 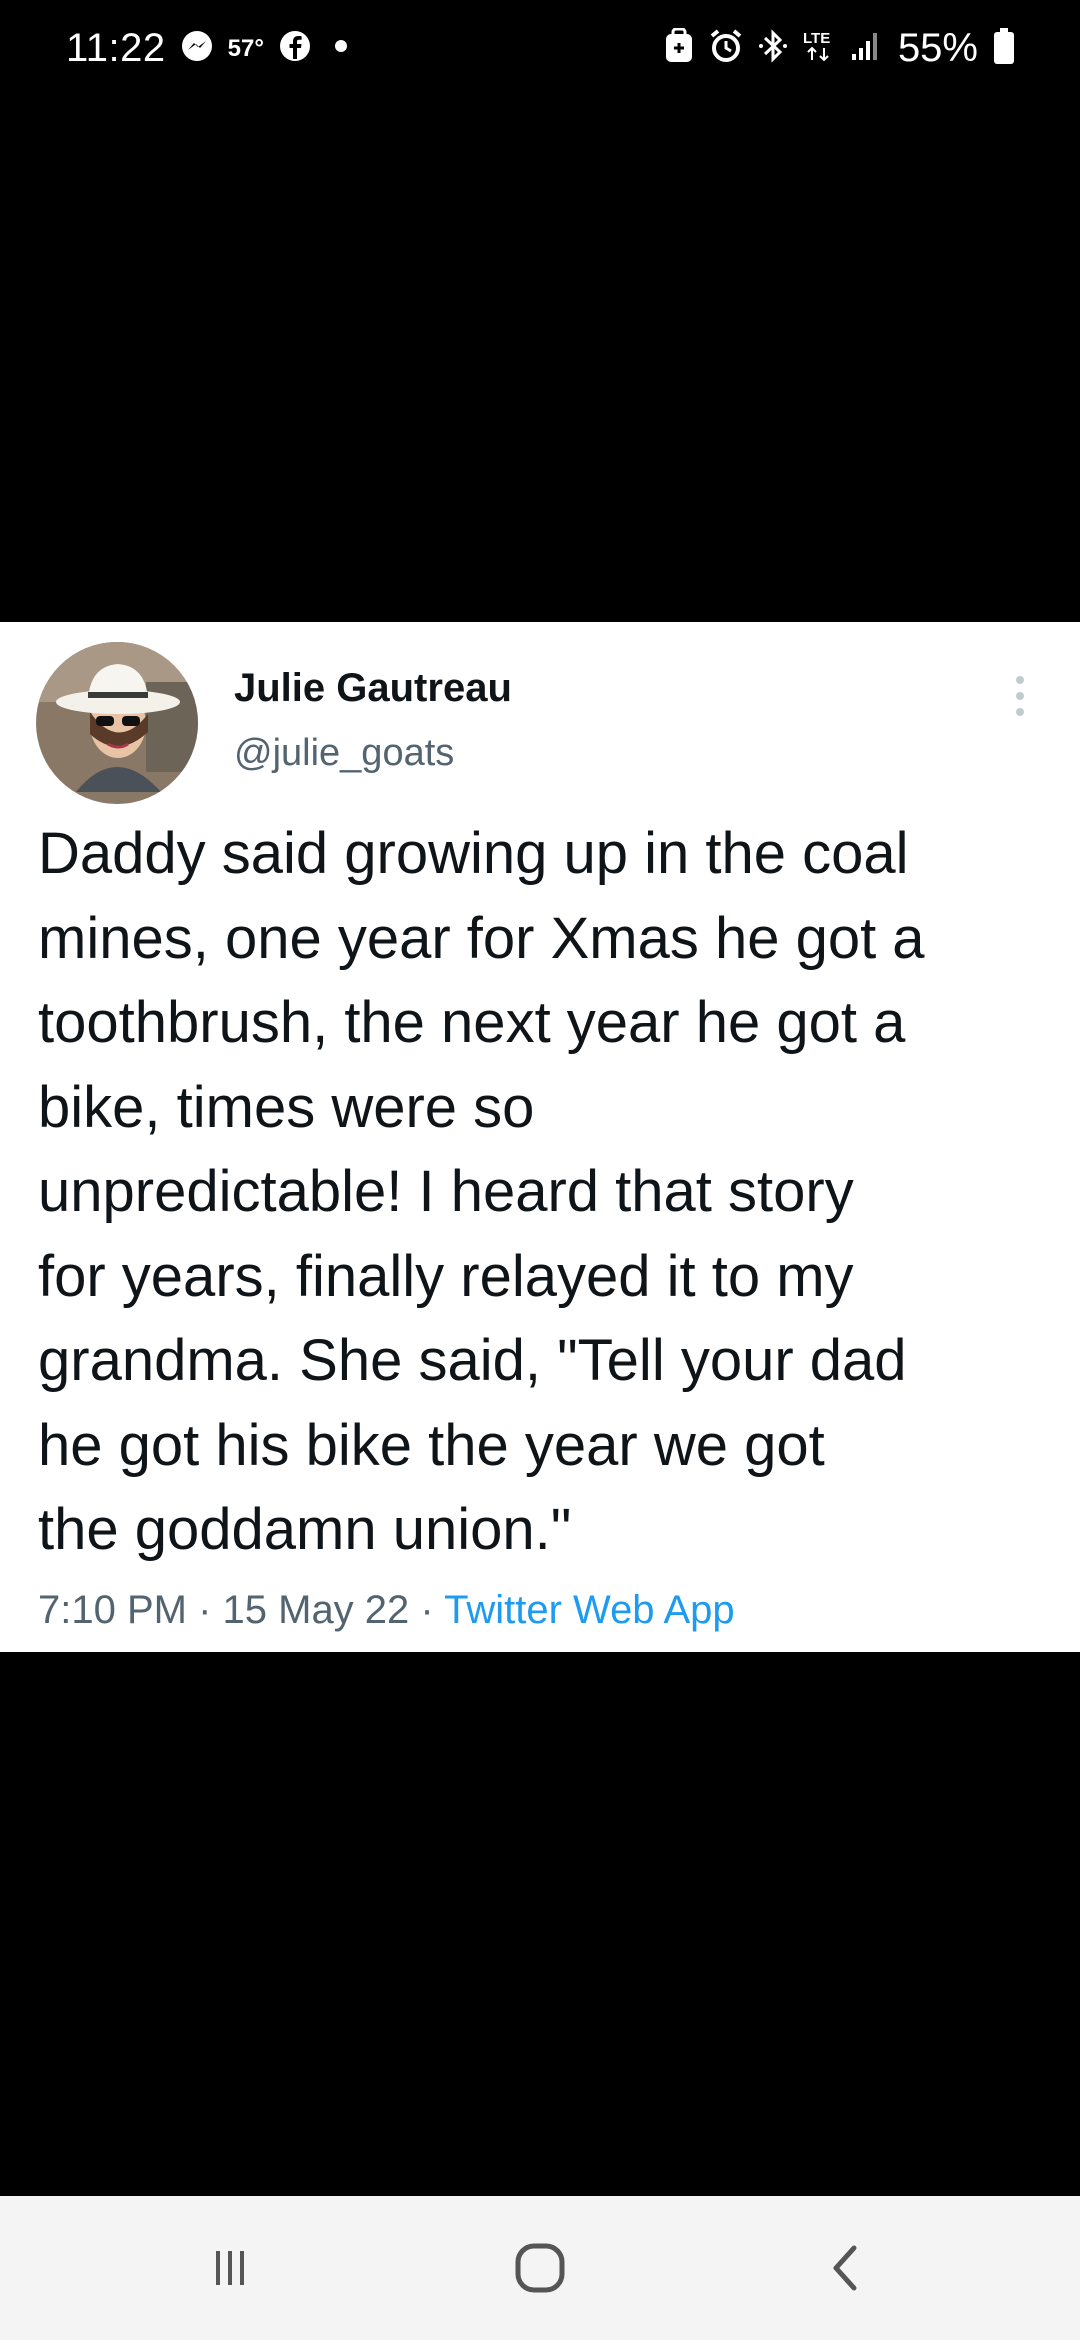 I want to click on status-bar-right: LTE 55%, so click(x=840, y=48).